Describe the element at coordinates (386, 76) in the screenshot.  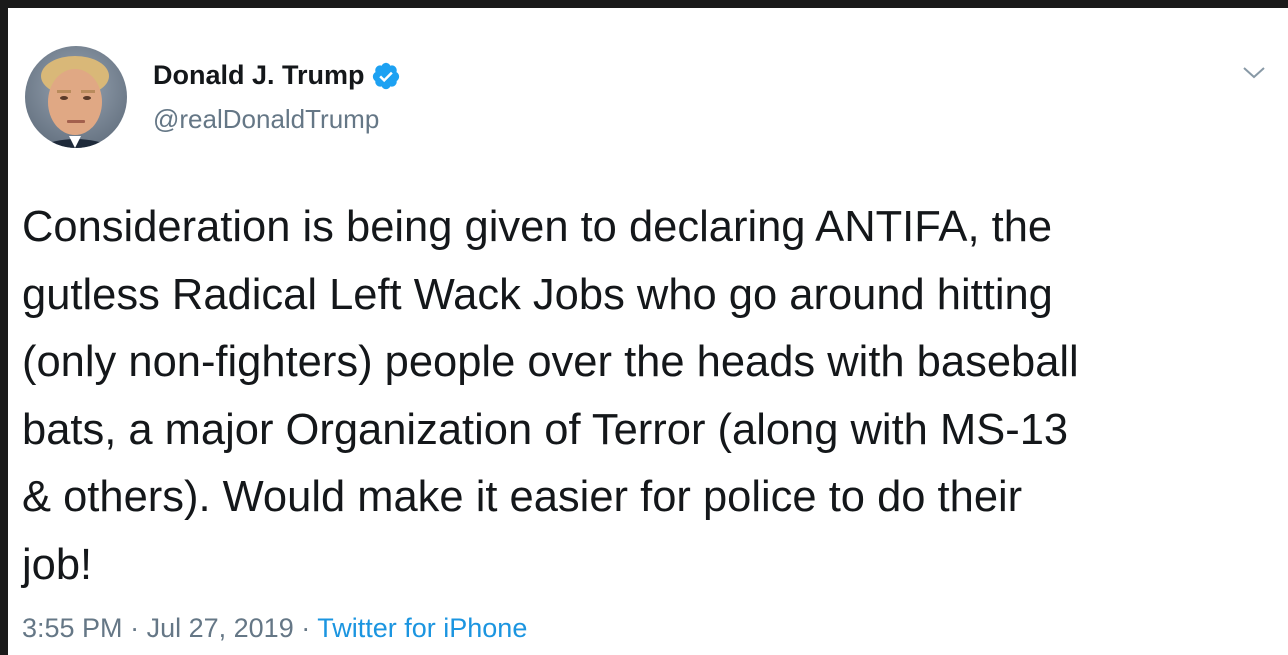
I see `verified-badge-icon` at that location.